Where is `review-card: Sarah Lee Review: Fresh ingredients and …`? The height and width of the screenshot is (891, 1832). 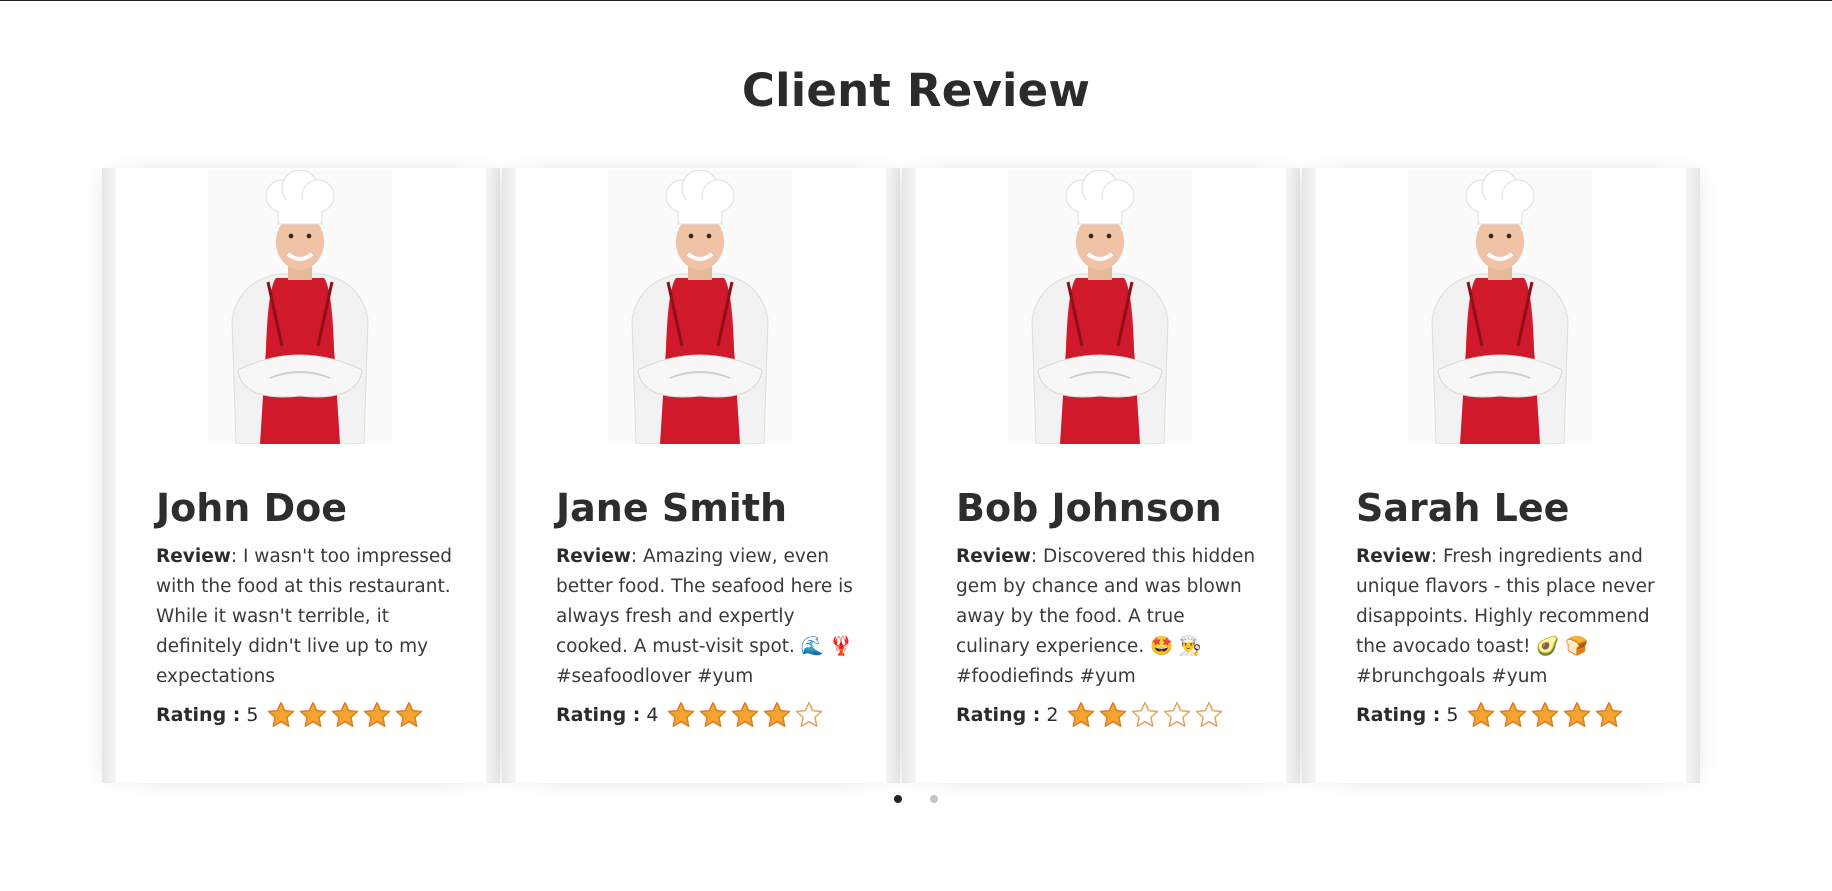
review-card: Sarah Lee Review: Fresh ingredients and … is located at coordinates (1501, 475).